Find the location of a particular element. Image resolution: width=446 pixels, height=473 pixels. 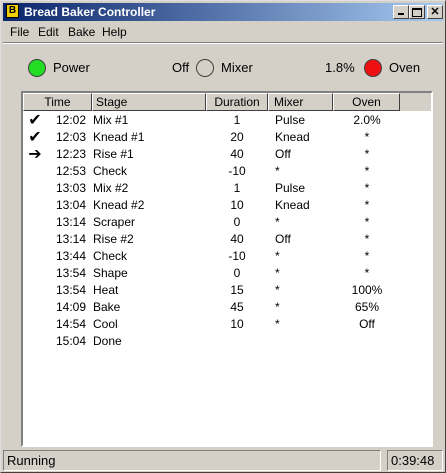

table-row: 13:44 Check -10 * * is located at coordinates (227, 256).